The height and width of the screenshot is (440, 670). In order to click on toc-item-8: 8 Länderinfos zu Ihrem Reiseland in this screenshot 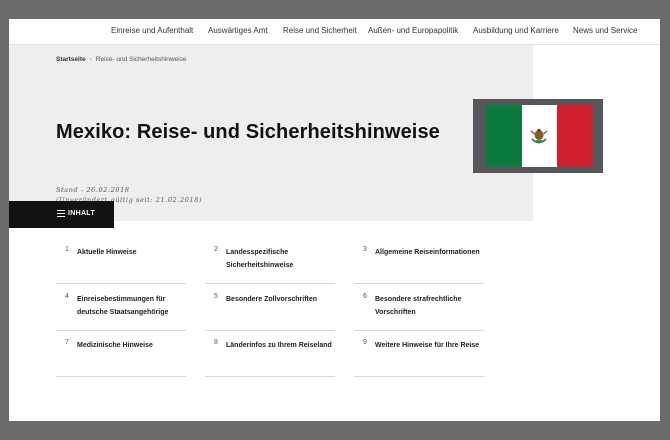, I will do `click(270, 358)`.